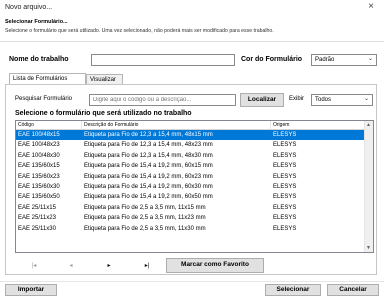  I want to click on table-header: Código Descrição do Formulário Origem, so click(190, 125).